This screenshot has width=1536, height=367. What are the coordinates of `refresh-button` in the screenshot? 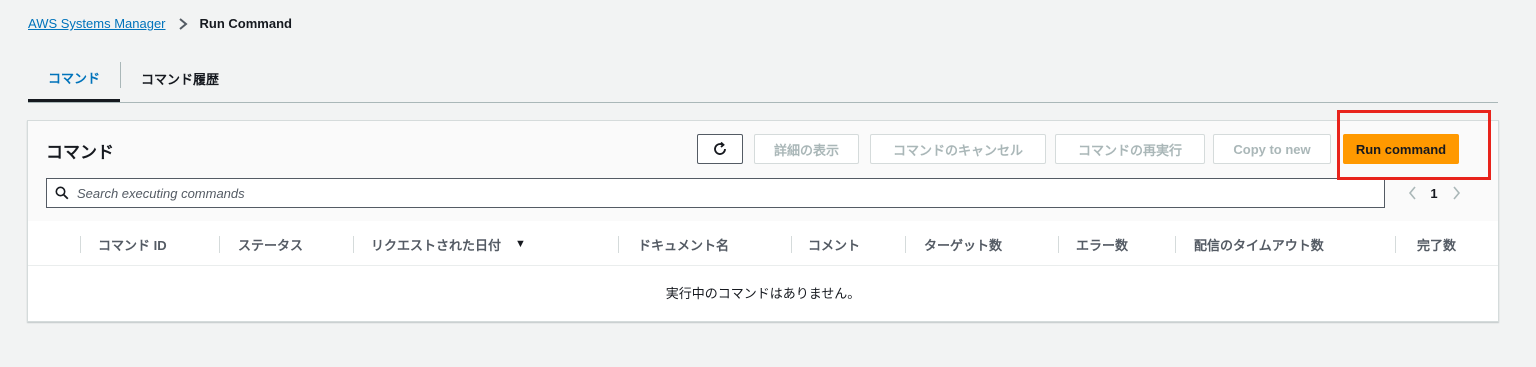 It's located at (720, 149).